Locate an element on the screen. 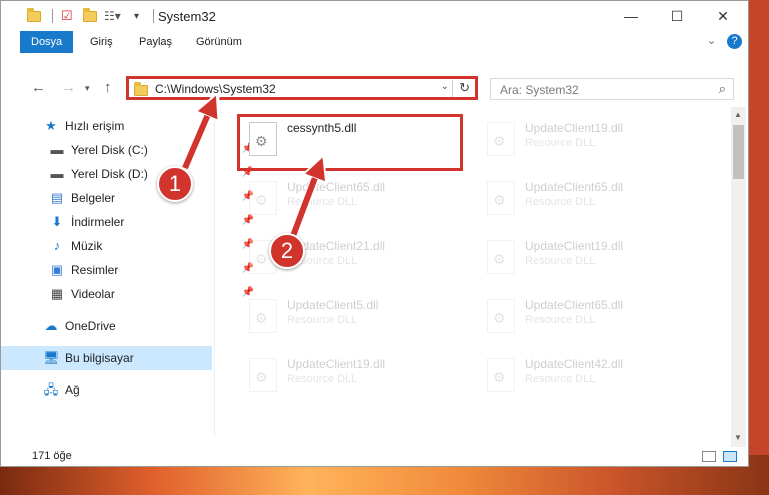 This screenshot has height=495, width=769. step-2-badge: 2 is located at coordinates (287, 251).